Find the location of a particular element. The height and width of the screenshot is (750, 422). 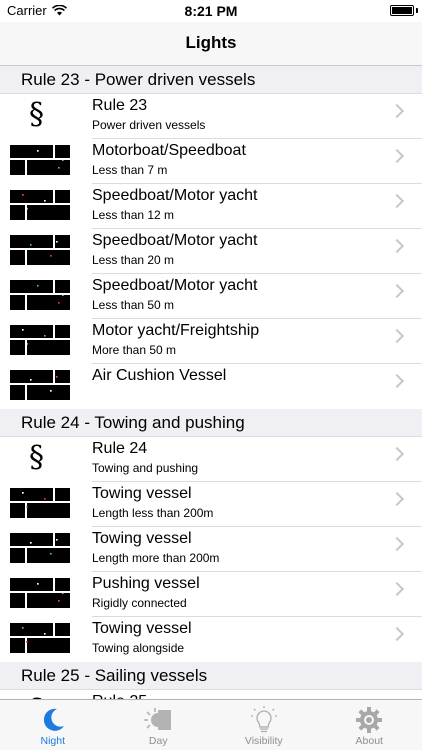

section-rows: §Rule 25 is located at coordinates (211, 694).